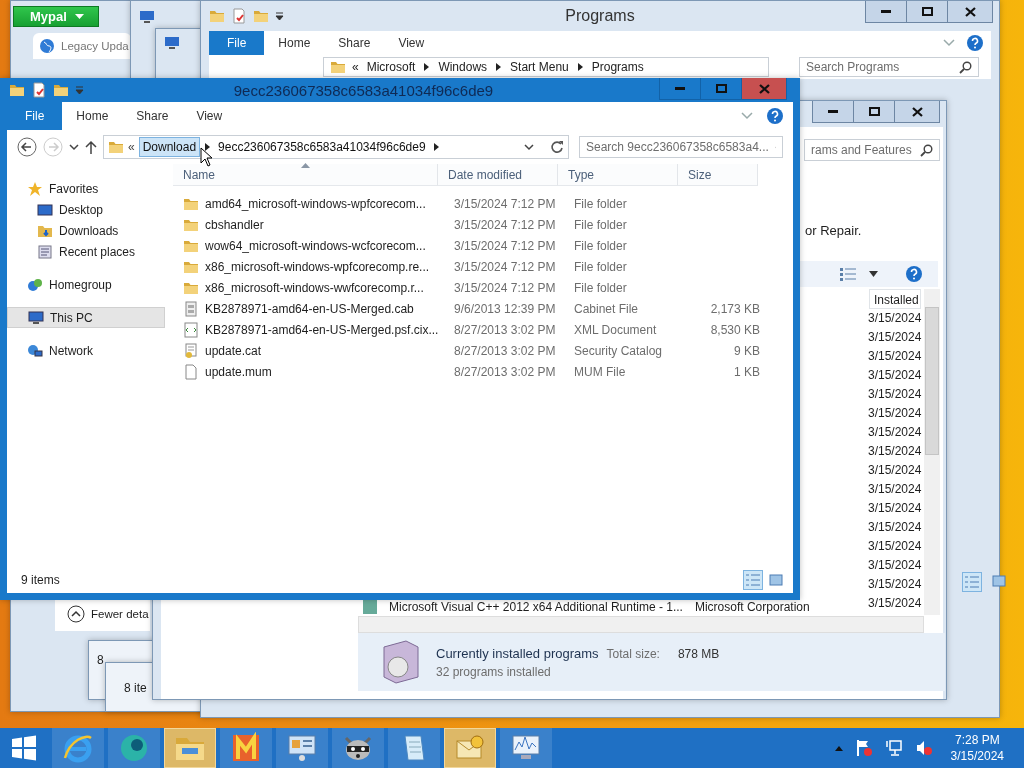 The width and height of the screenshot is (1024, 768). Describe the element at coordinates (600, 245) in the screenshot. I see `type-cell-text: File folder` at that location.